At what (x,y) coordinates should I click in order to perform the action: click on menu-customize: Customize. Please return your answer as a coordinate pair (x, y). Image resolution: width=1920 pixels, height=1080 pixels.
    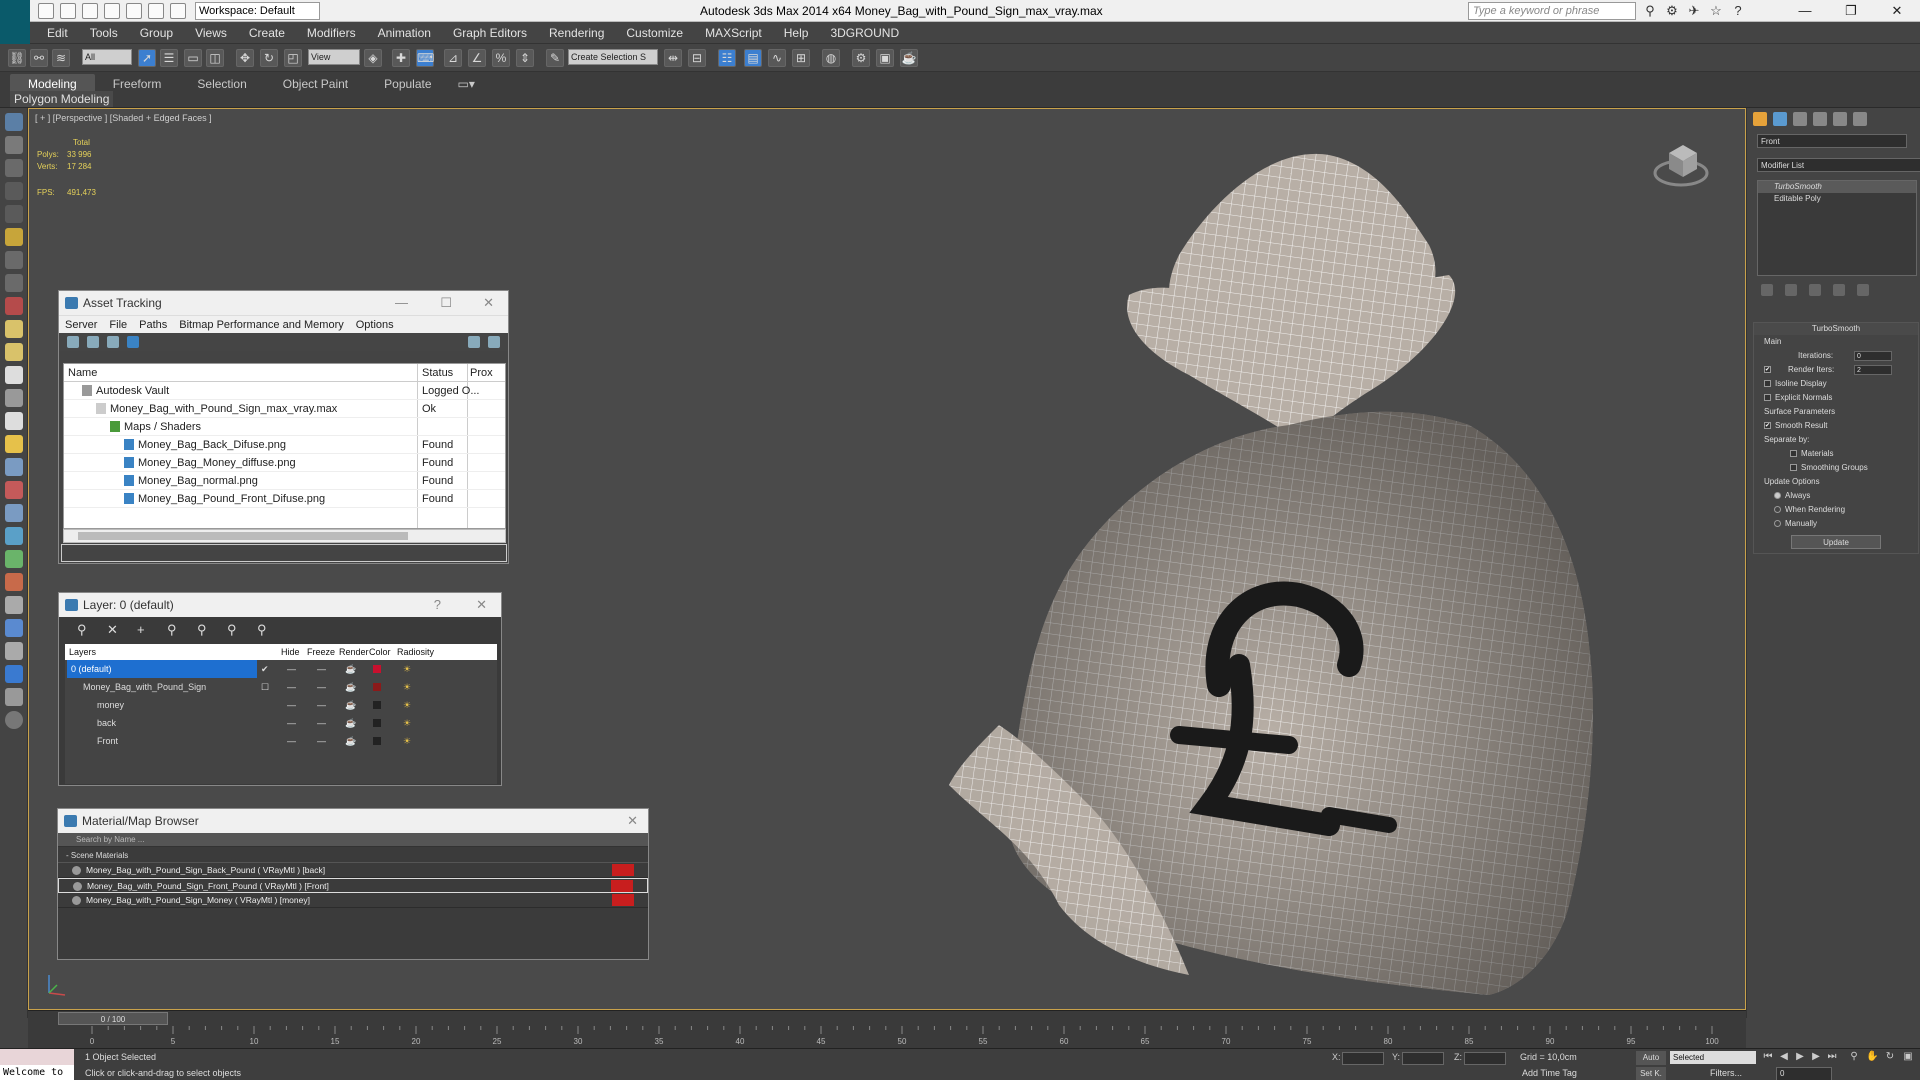
    Looking at the image, I should click on (654, 32).